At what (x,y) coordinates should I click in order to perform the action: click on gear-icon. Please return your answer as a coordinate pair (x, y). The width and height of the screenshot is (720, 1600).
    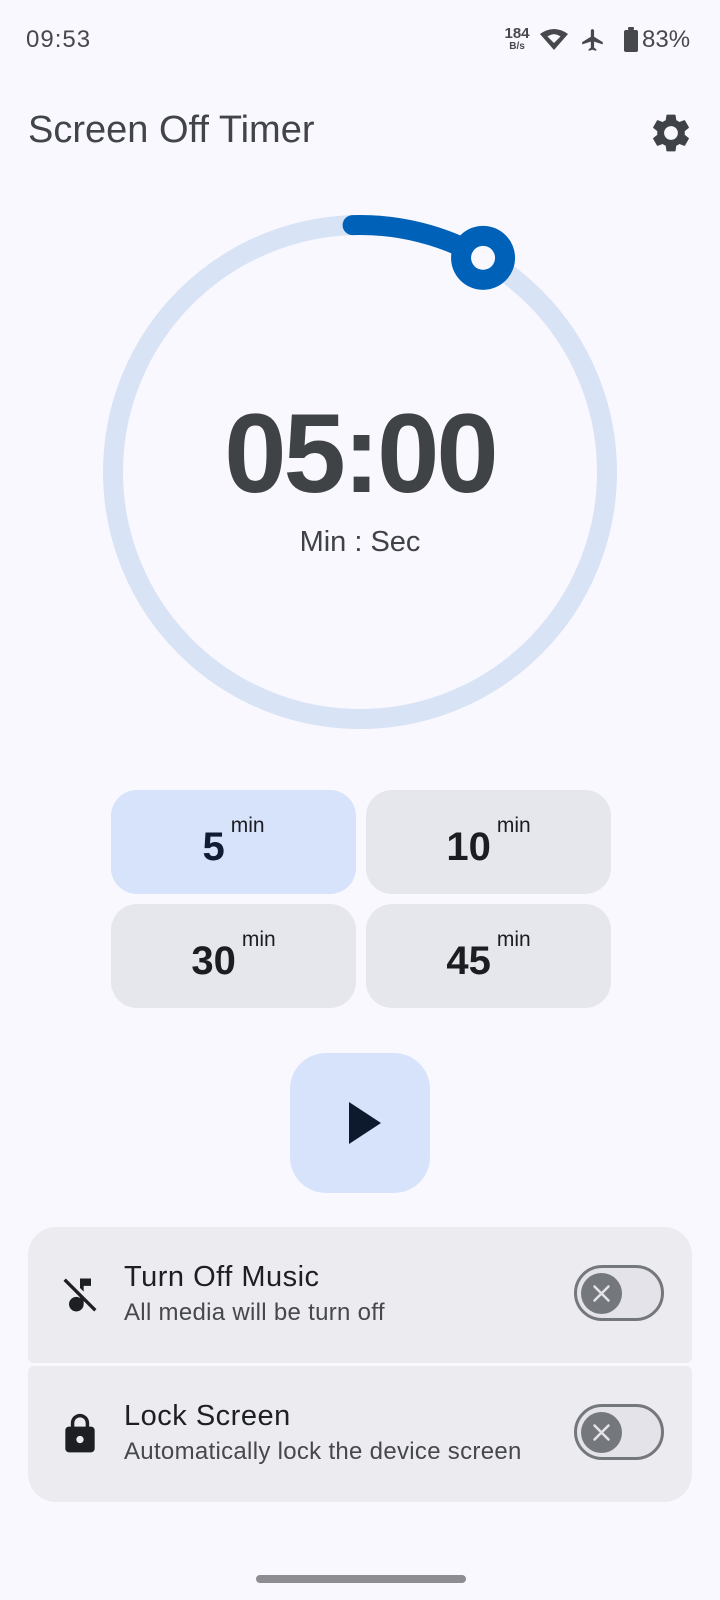
    Looking at the image, I should click on (671, 133).